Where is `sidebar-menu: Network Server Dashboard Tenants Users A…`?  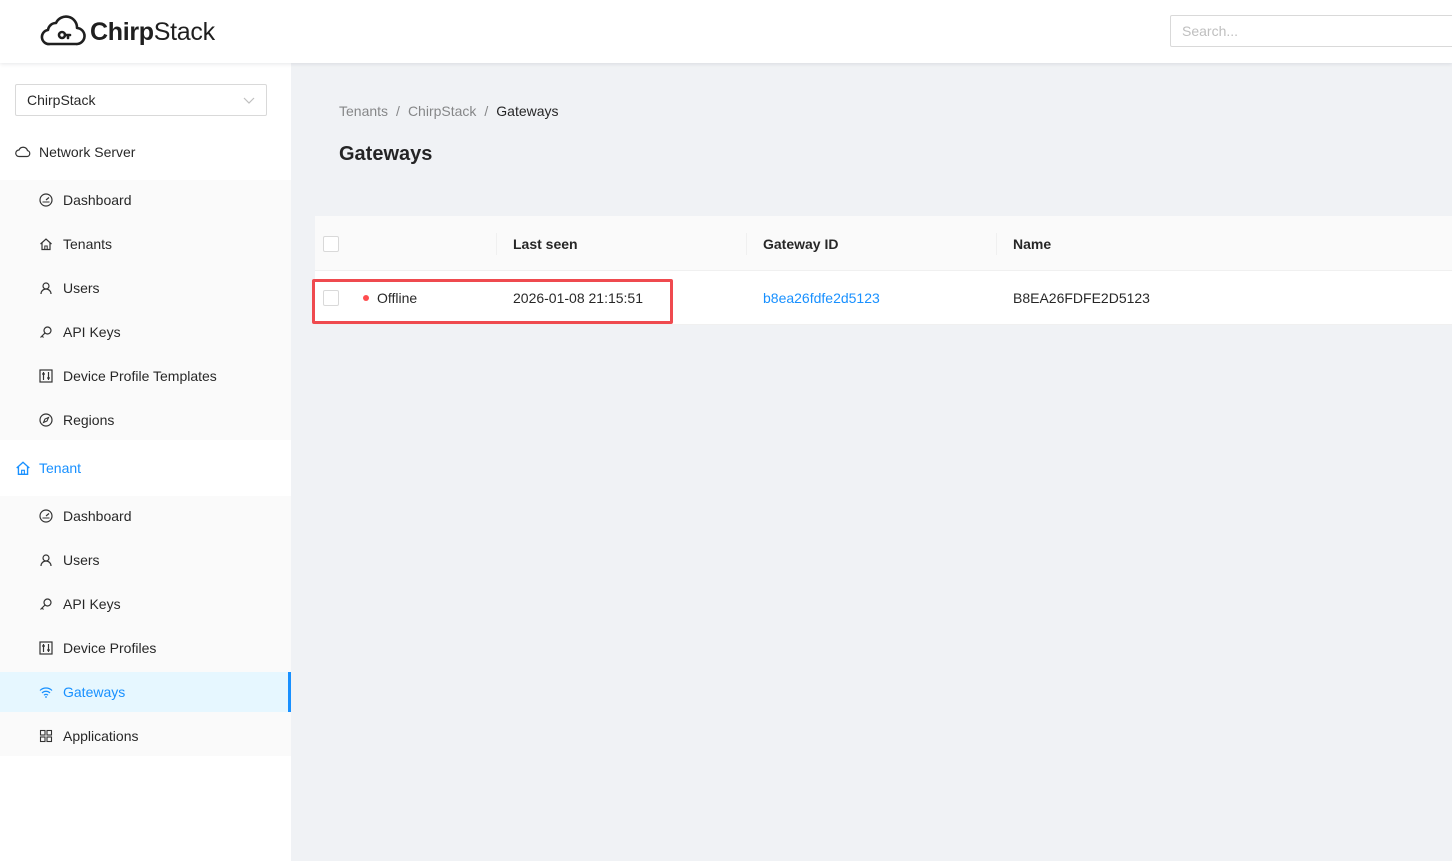 sidebar-menu: Network Server Dashboard Tenants Users A… is located at coordinates (145, 444).